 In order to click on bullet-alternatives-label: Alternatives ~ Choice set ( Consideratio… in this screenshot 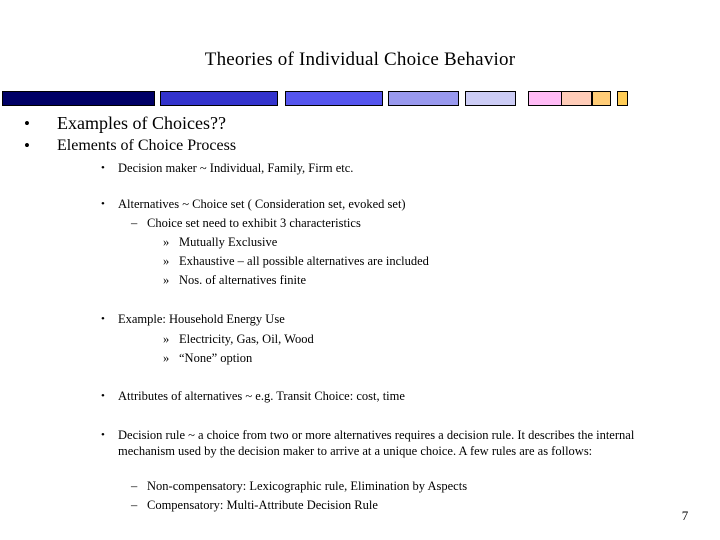, I will do `click(262, 204)`.